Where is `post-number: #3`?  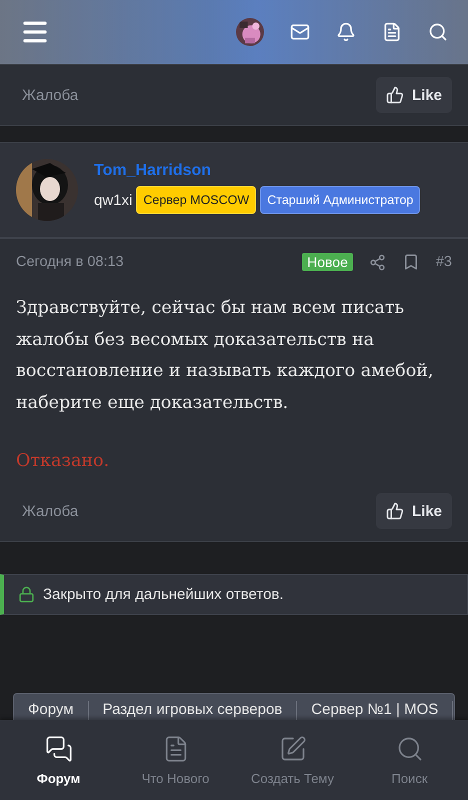 post-number: #3 is located at coordinates (444, 262).